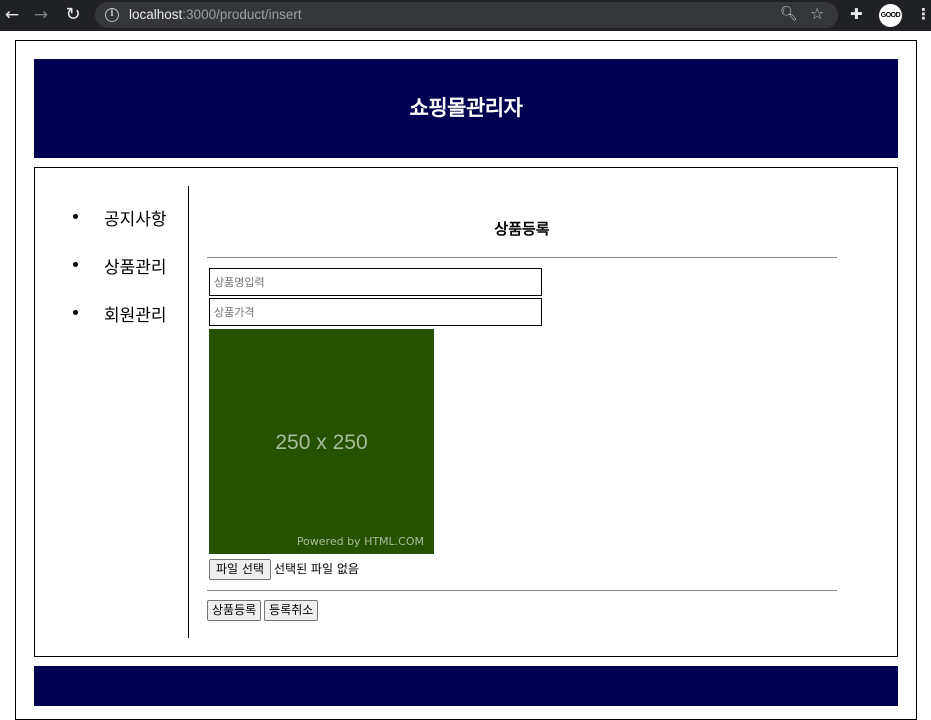 The height and width of the screenshot is (720, 931). What do you see at coordinates (316, 569) in the screenshot?
I see `file-status-text: 선택된 파일 없음` at bounding box center [316, 569].